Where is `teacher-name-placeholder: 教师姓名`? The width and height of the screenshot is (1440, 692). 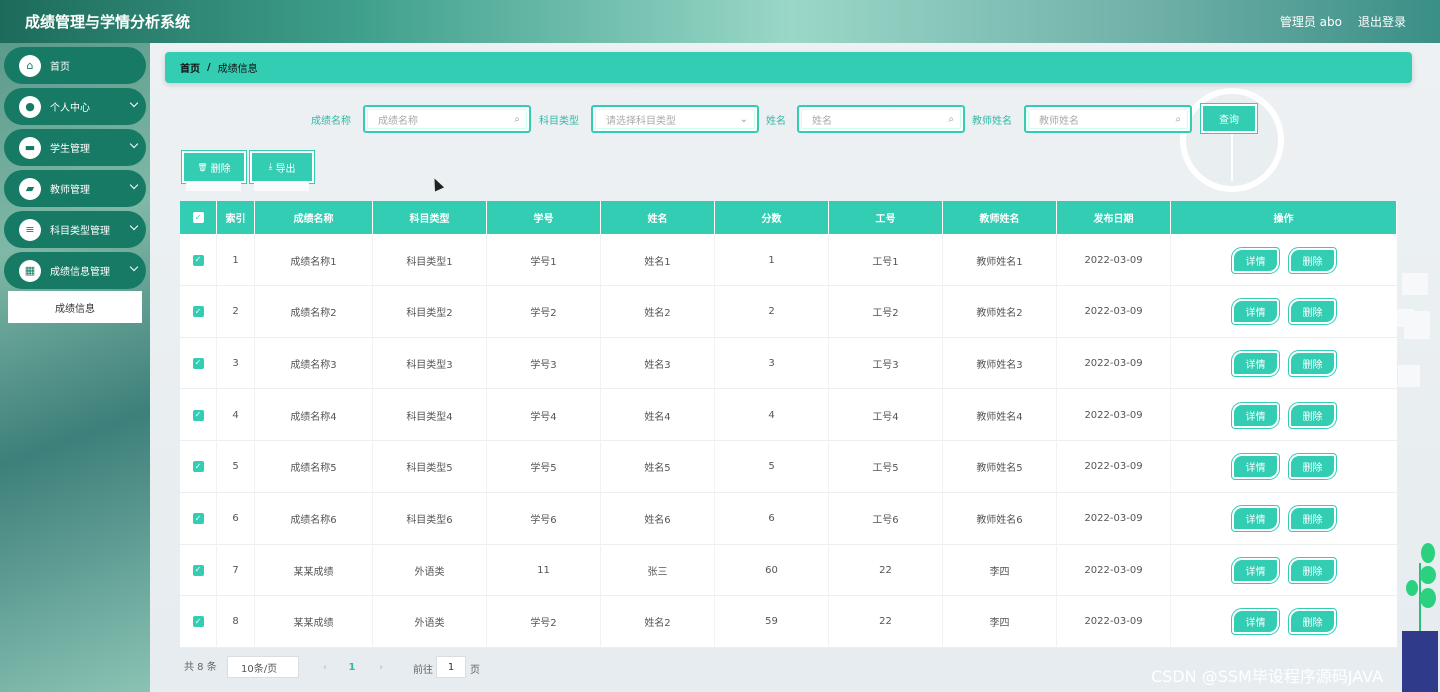 teacher-name-placeholder: 教师姓名 is located at coordinates (1059, 121).